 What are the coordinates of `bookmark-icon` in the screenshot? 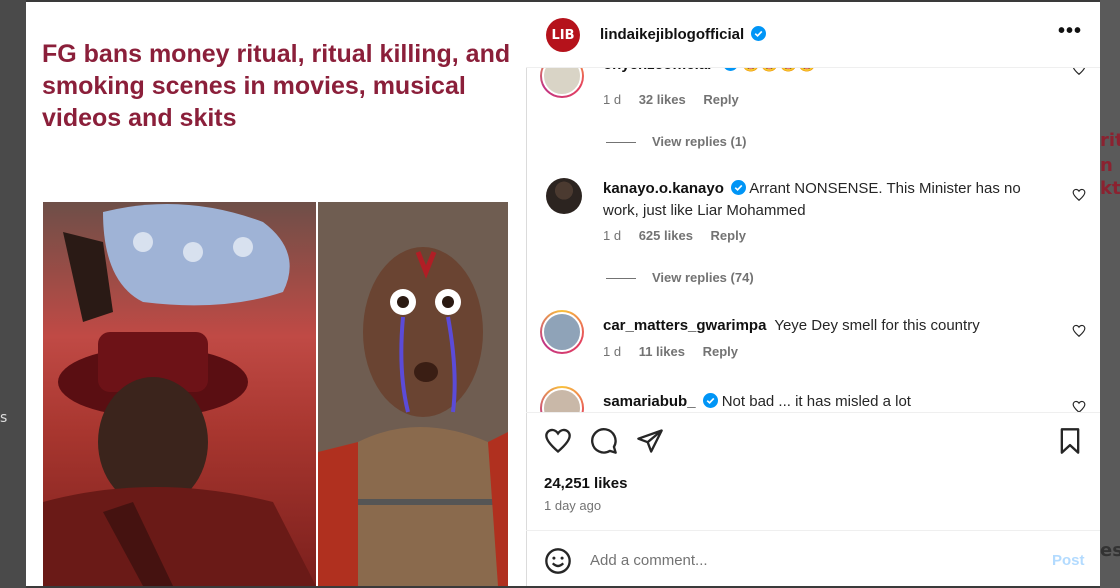 It's located at (1070, 441).